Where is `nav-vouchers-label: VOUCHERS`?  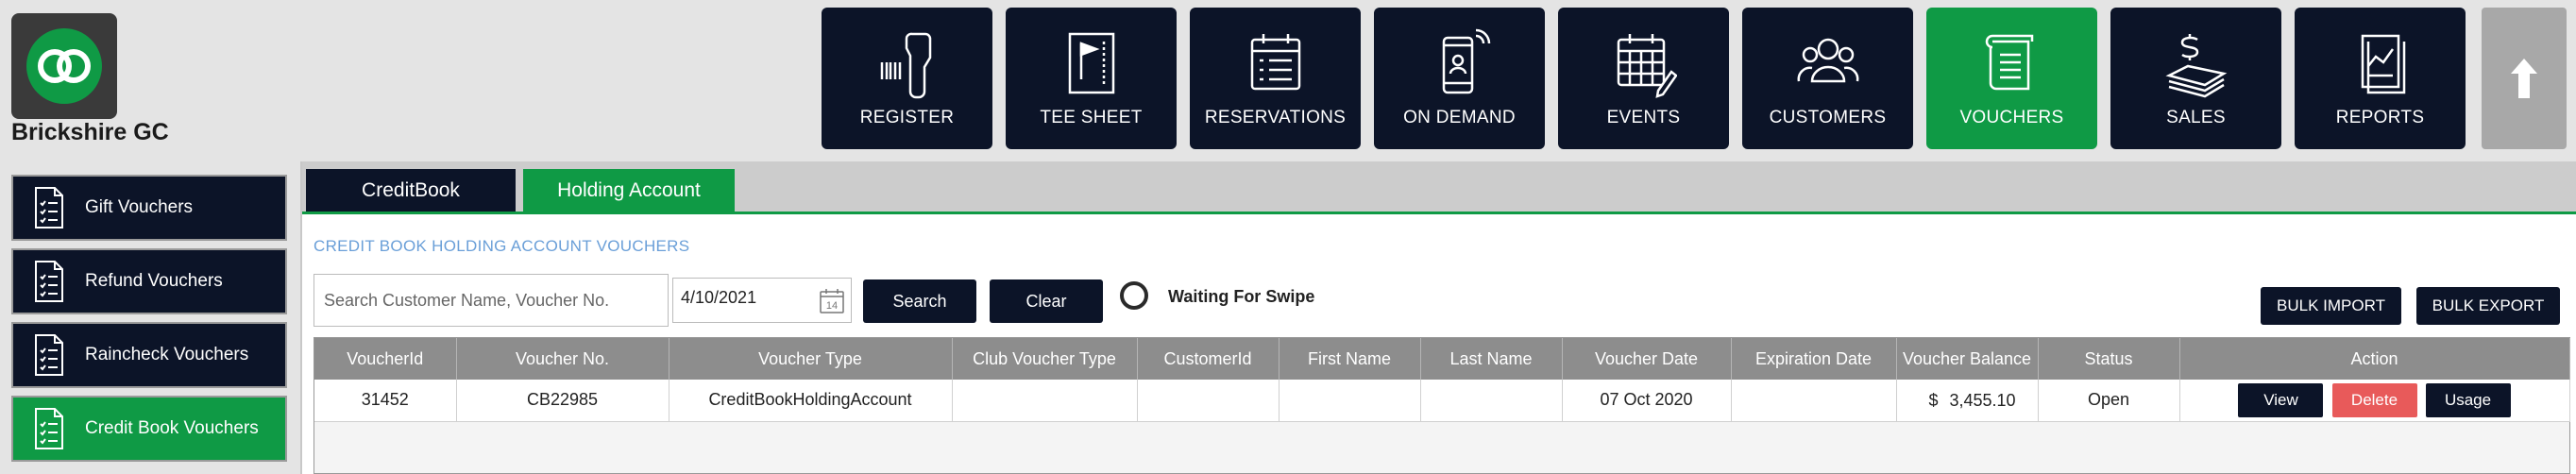
nav-vouchers-label: VOUCHERS is located at coordinates (2012, 117).